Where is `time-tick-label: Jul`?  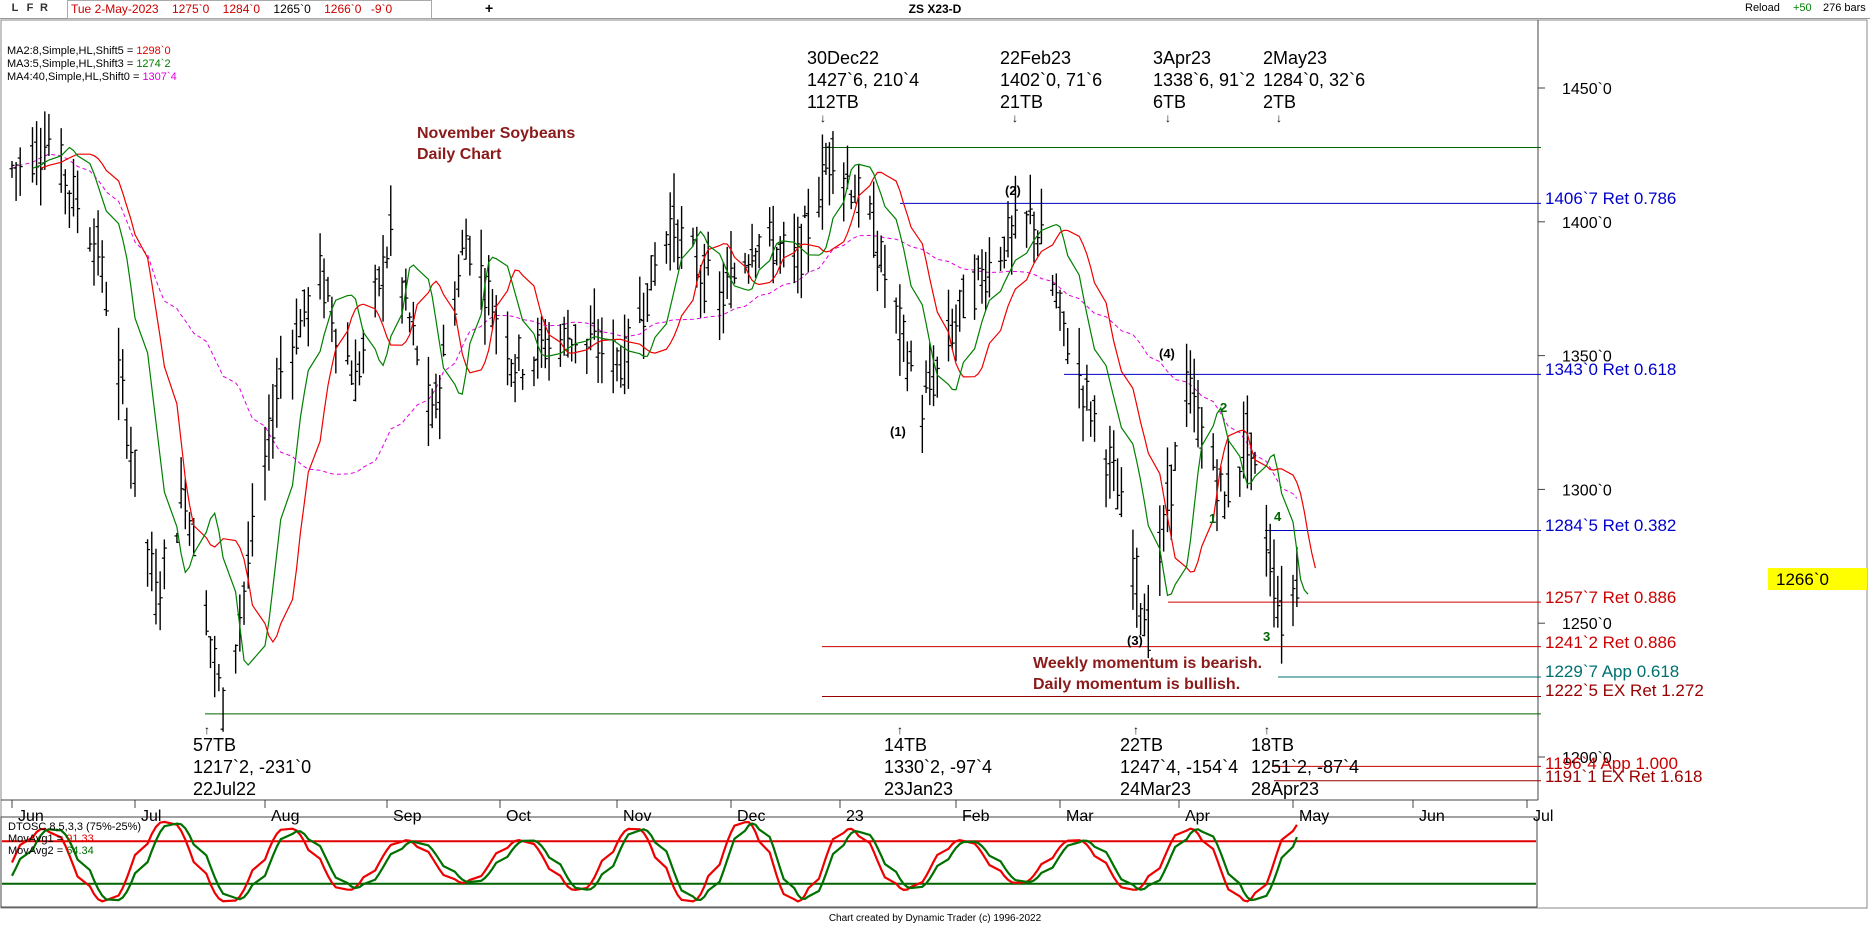 time-tick-label: Jul is located at coordinates (151, 816).